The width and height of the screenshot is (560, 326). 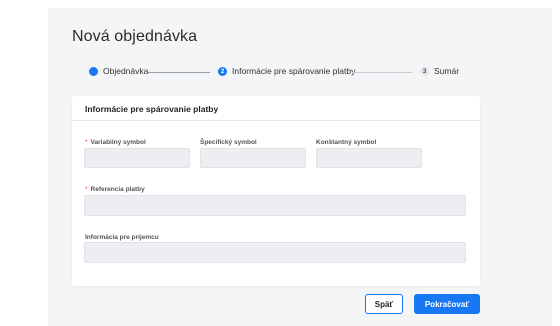 I want to click on recipient-info-label: Informácia pre prijemcu, so click(x=122, y=237).